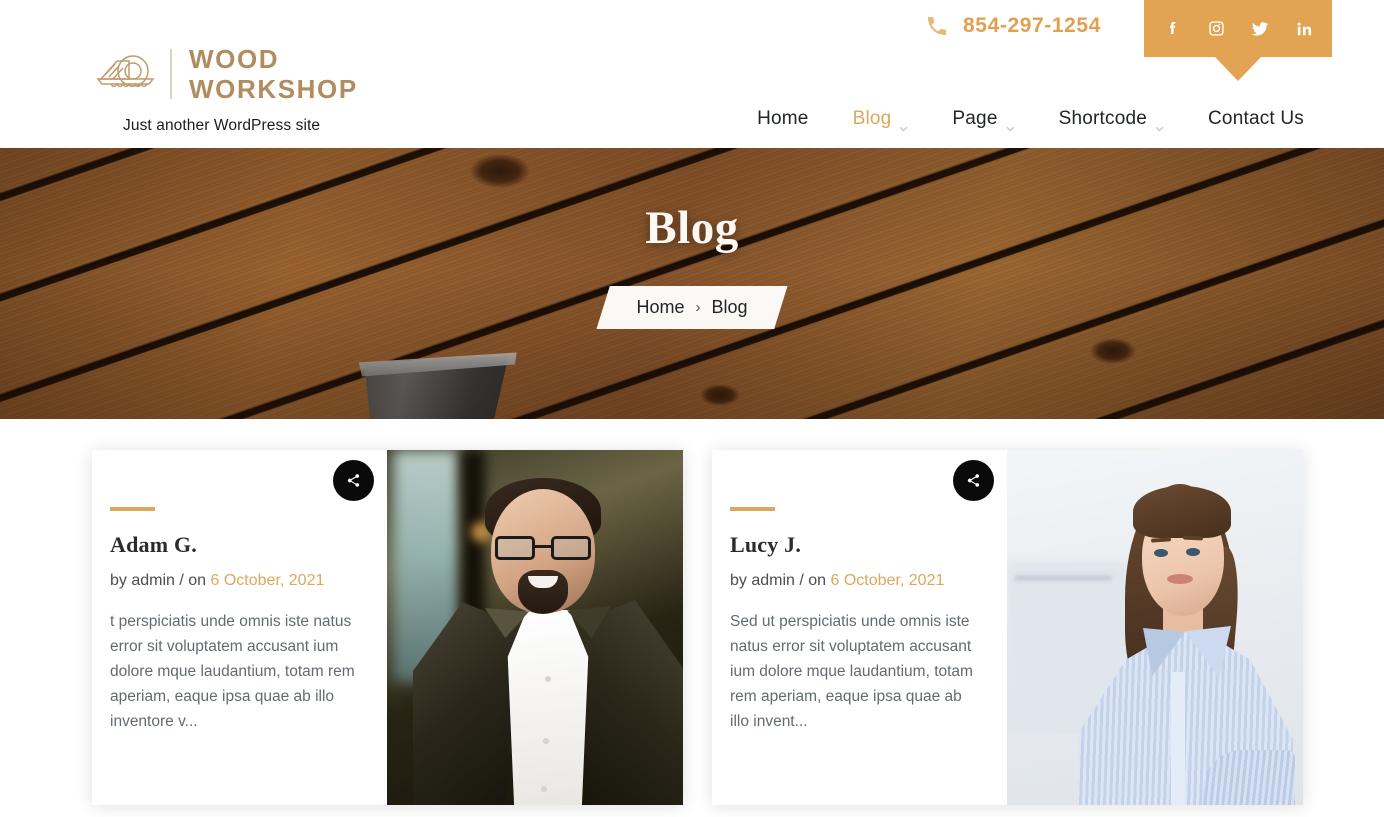 The image size is (1384, 817). I want to click on instagram-icon, so click(1216, 29).